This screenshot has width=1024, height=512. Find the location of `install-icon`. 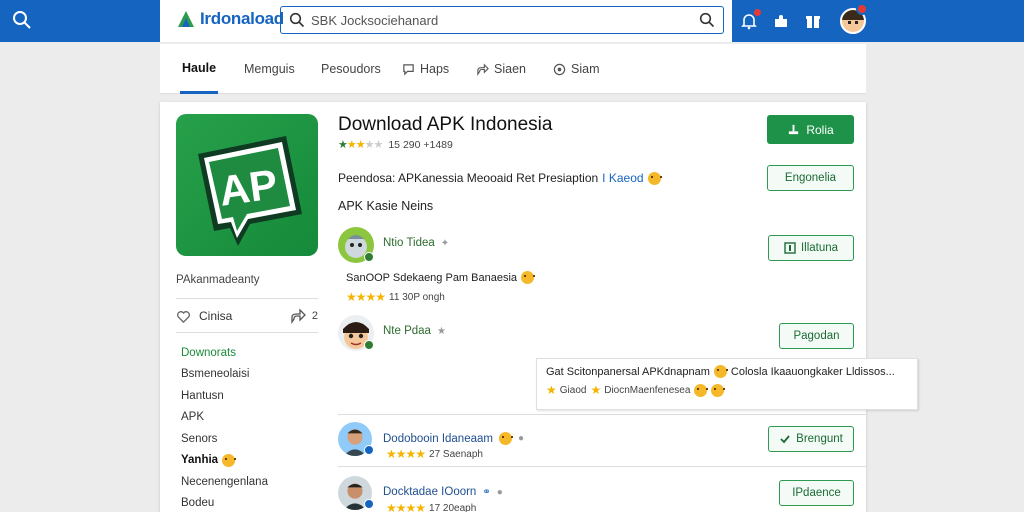

install-icon is located at coordinates (790, 248).